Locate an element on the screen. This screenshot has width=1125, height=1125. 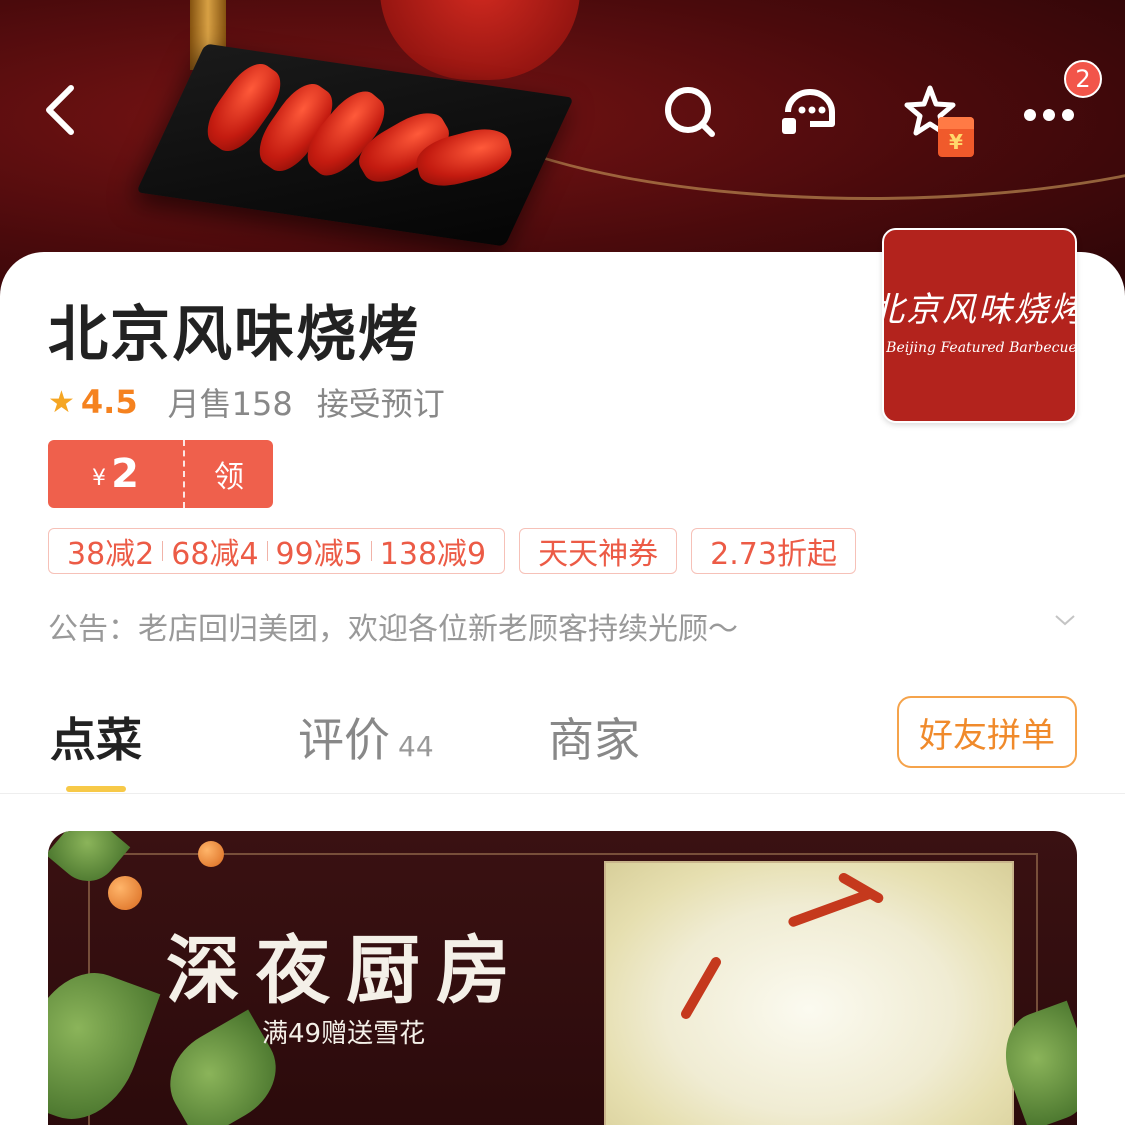
coupon-card: ¥ 2 领 is located at coordinates (160, 474).